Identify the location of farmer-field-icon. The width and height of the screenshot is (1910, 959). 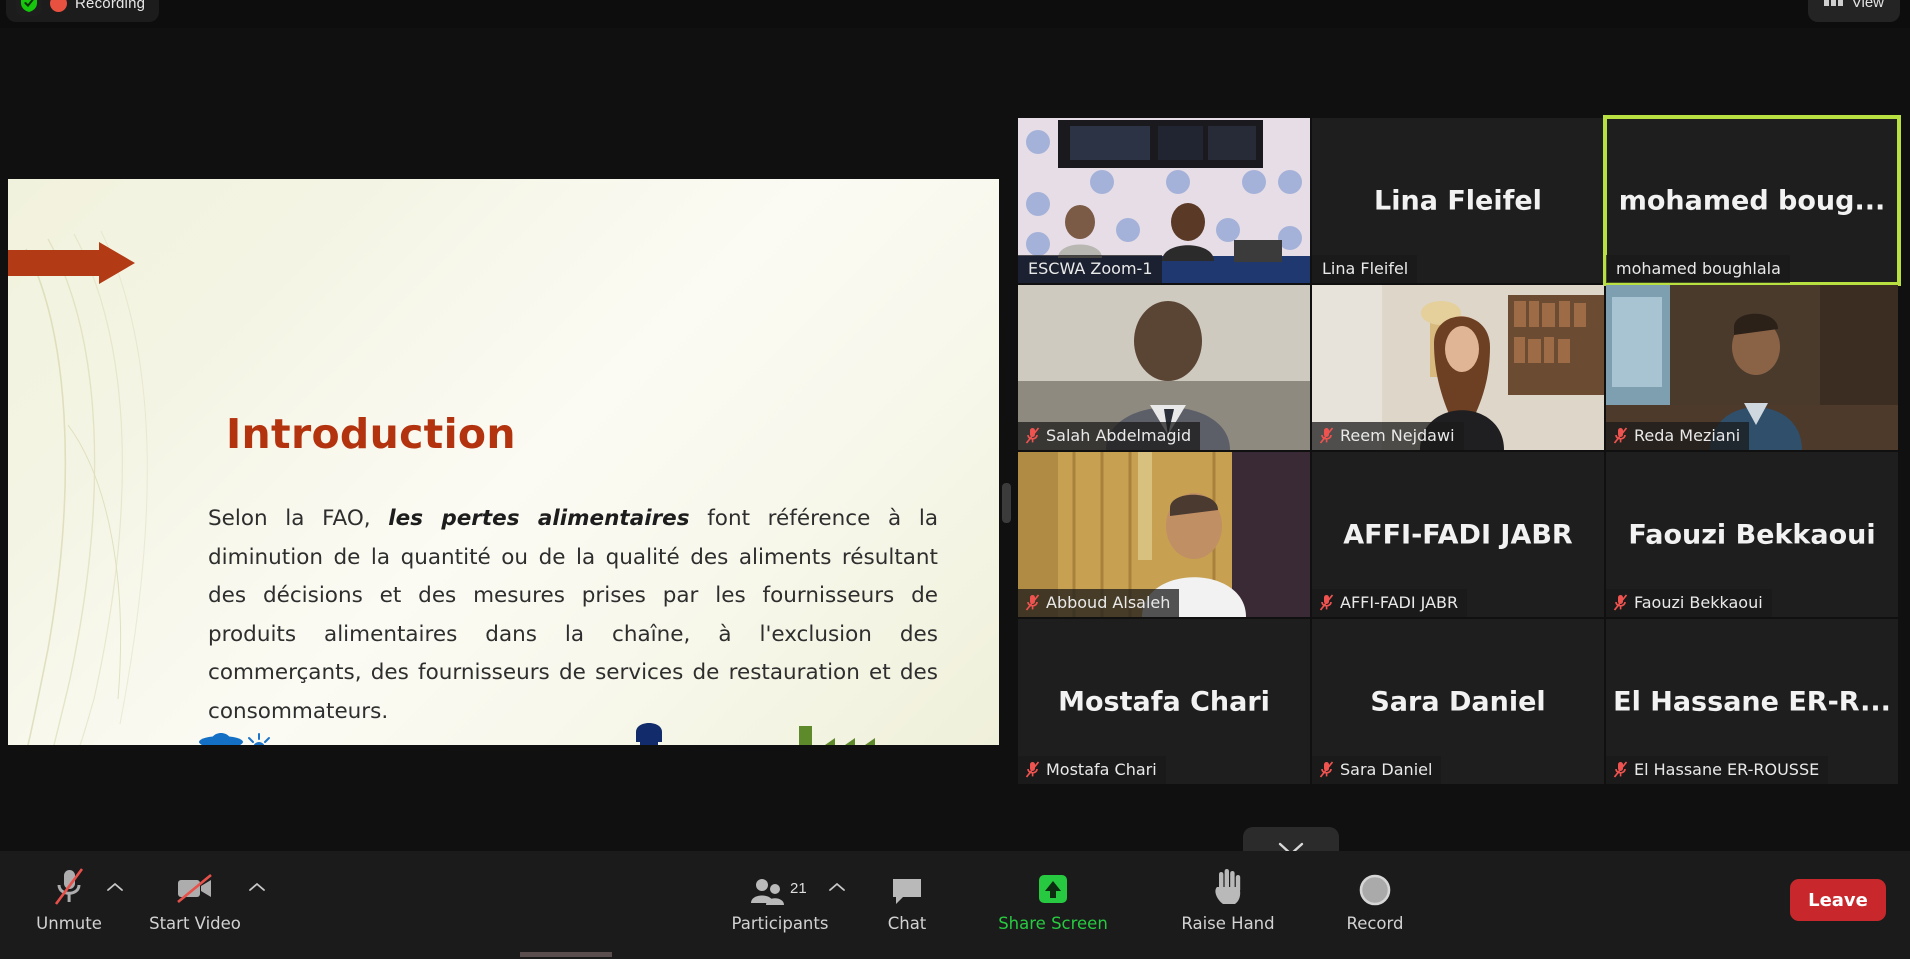
(253, 729).